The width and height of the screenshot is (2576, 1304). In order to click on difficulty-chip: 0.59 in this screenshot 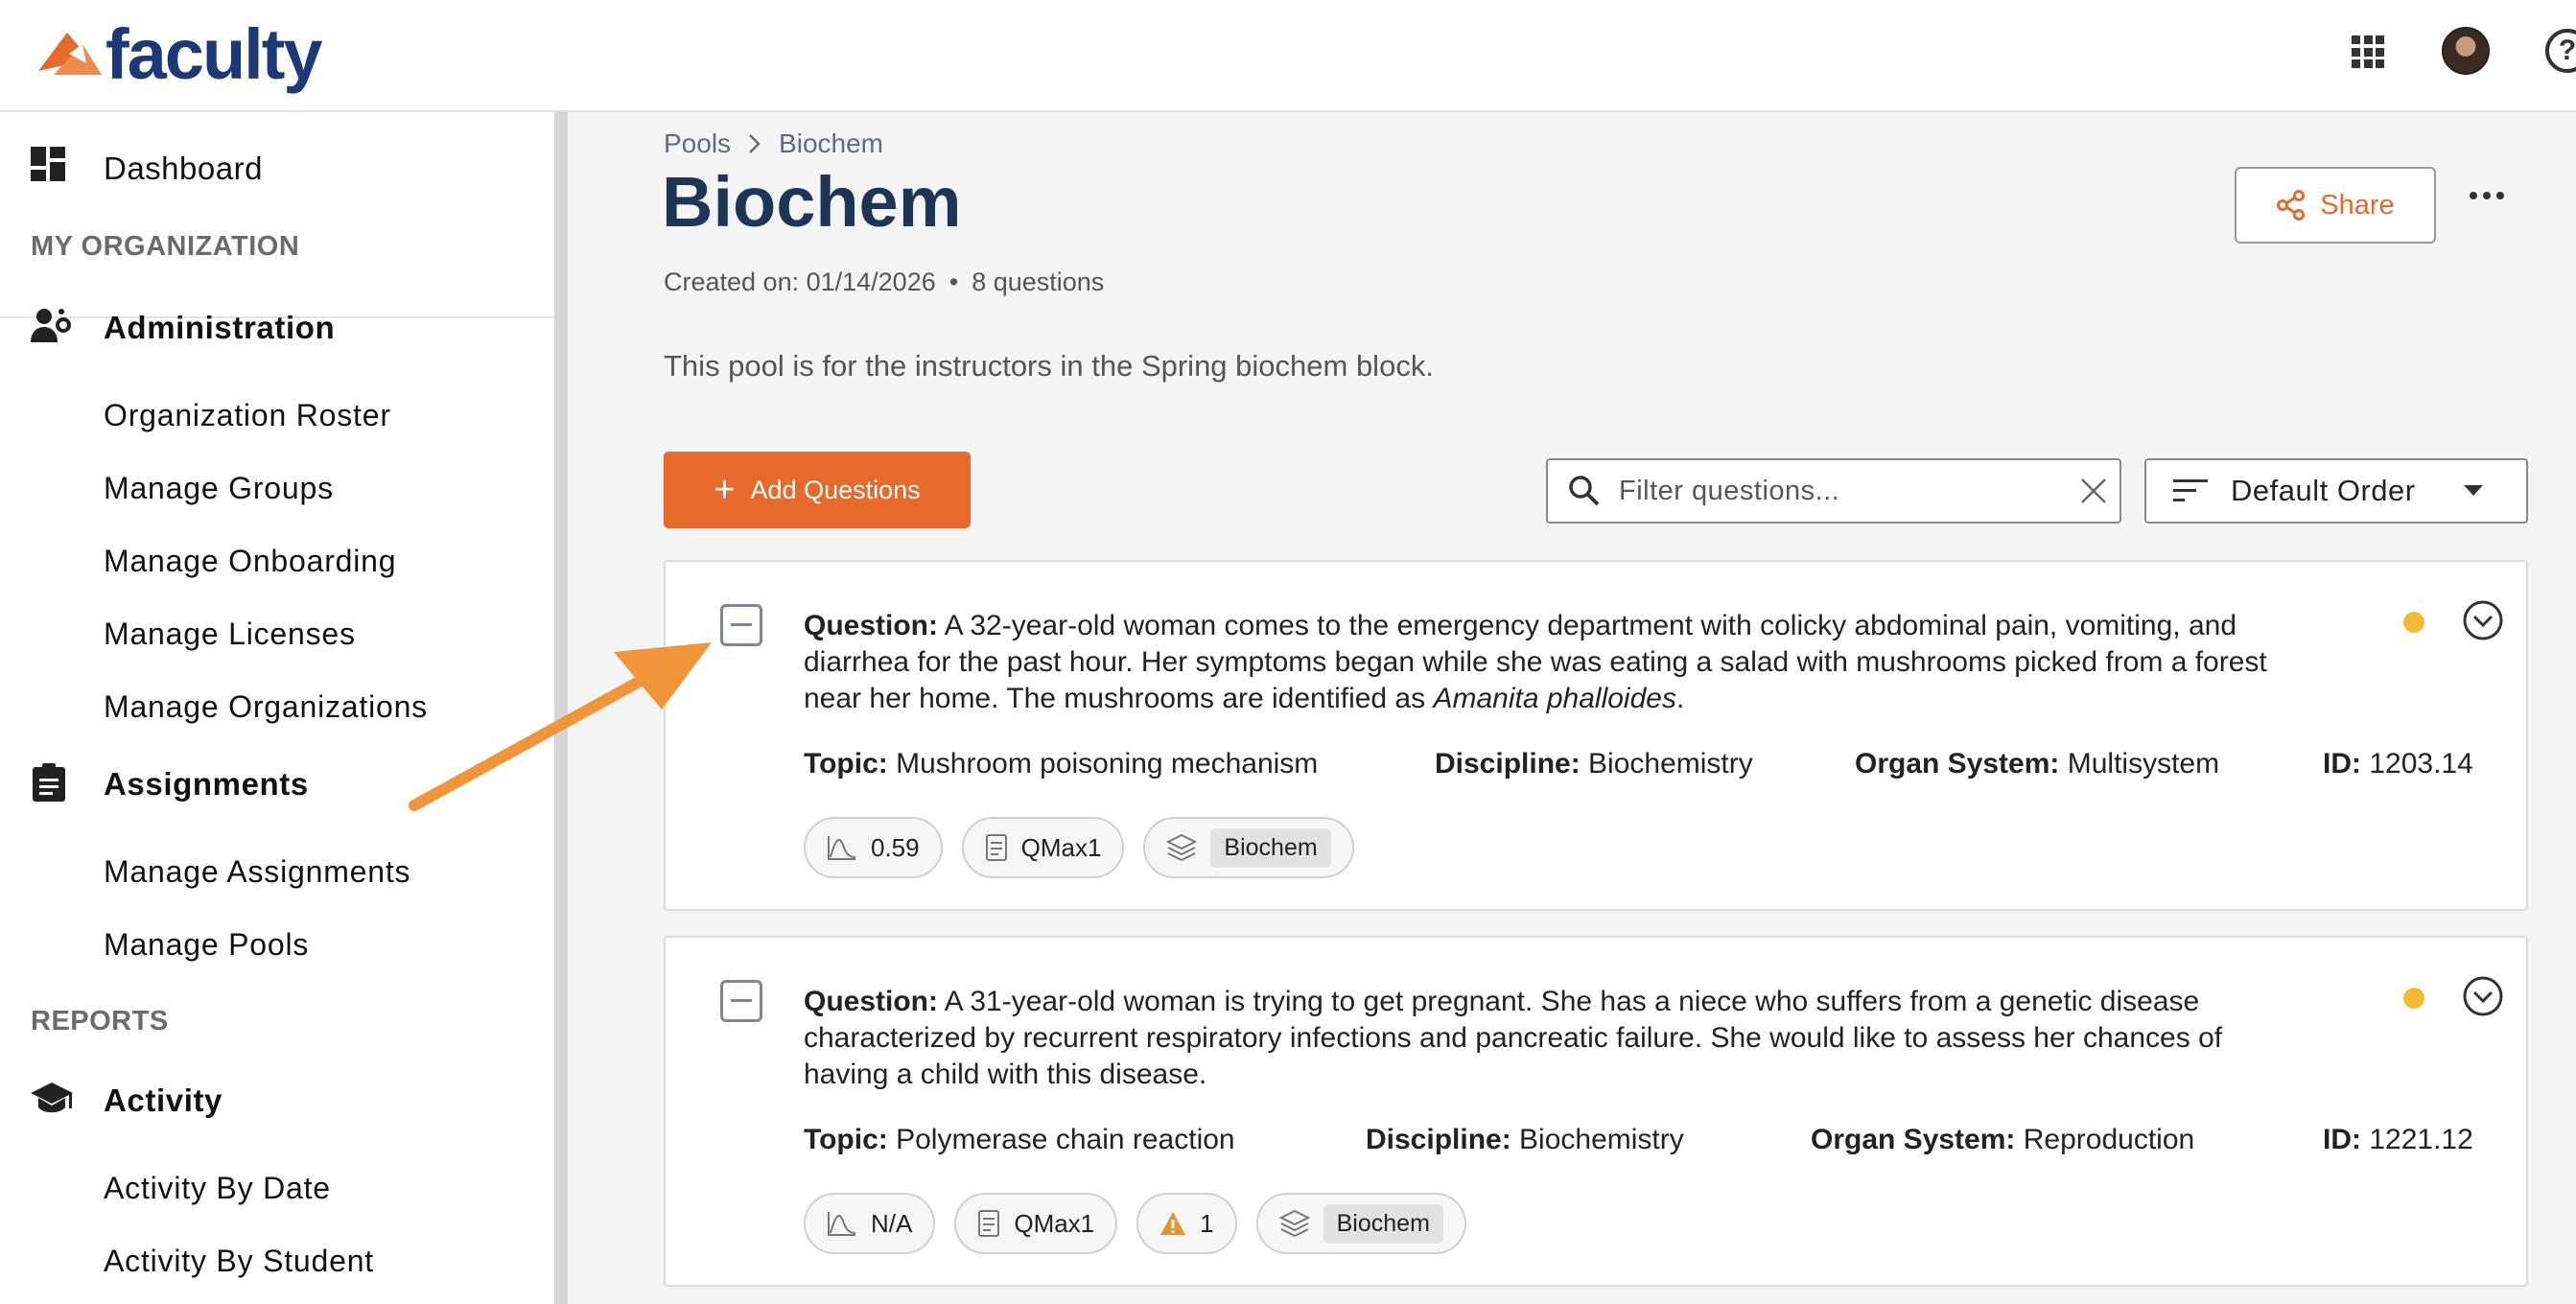, I will do `click(873, 847)`.